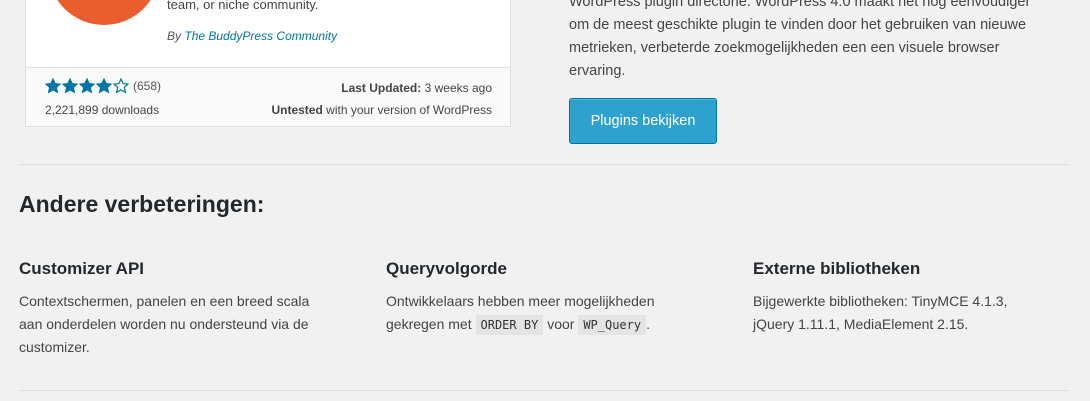  What do you see at coordinates (297, 110) in the screenshot?
I see `compat-status: Untested` at bounding box center [297, 110].